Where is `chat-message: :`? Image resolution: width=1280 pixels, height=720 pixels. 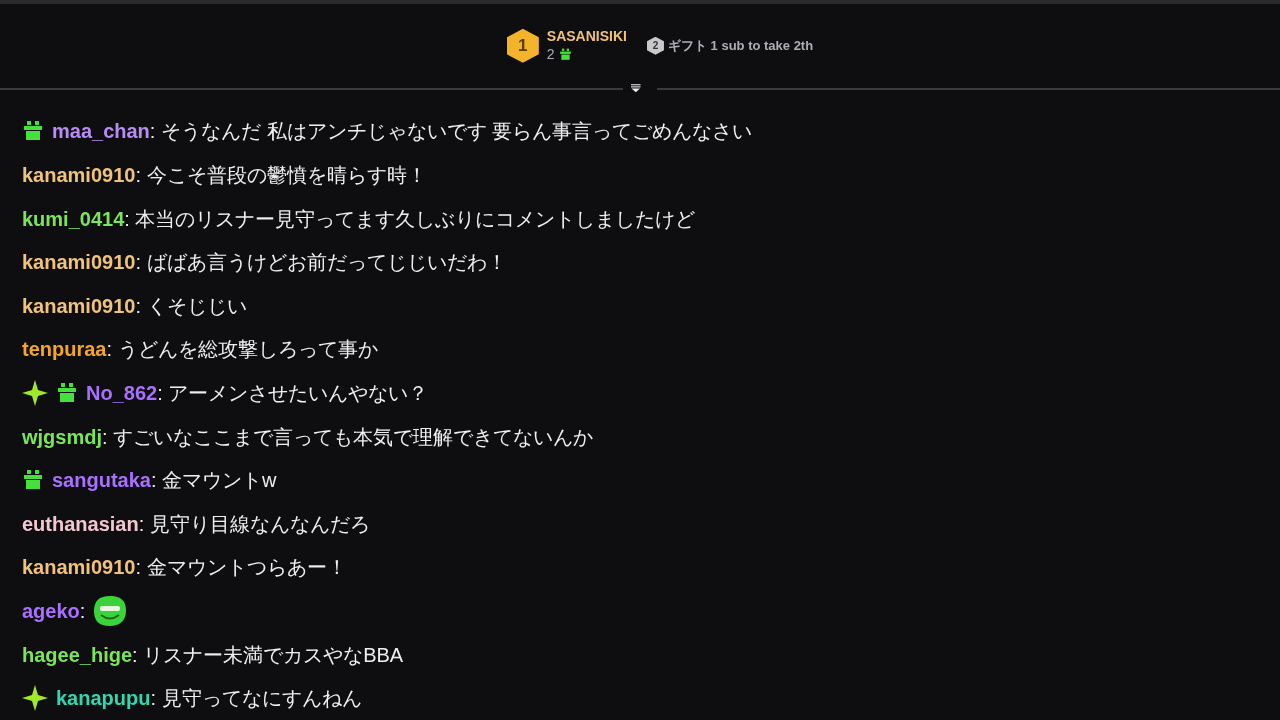 chat-message: : is located at coordinates (82, 611).